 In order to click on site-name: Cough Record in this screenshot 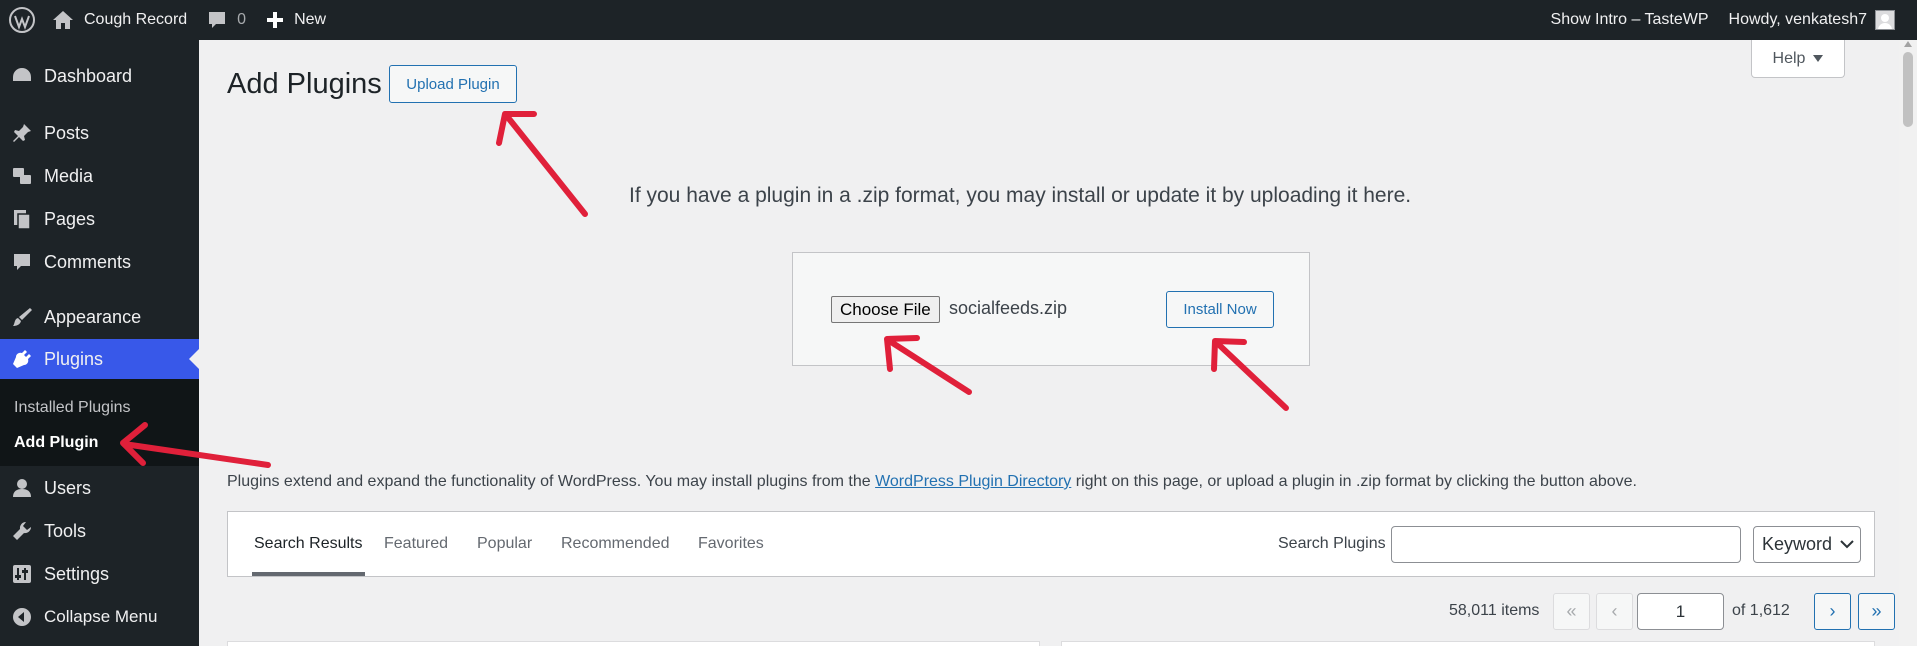, I will do `click(136, 19)`.